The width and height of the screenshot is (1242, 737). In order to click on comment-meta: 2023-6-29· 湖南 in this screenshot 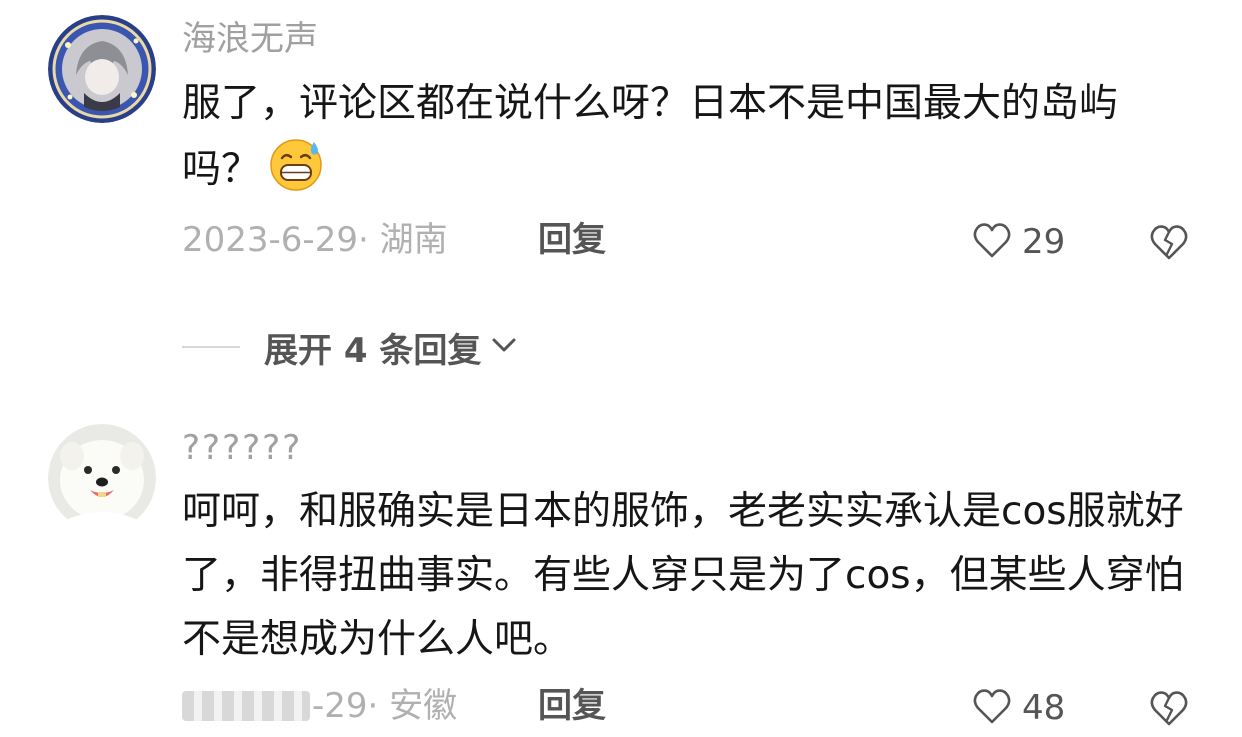, I will do `click(315, 240)`.